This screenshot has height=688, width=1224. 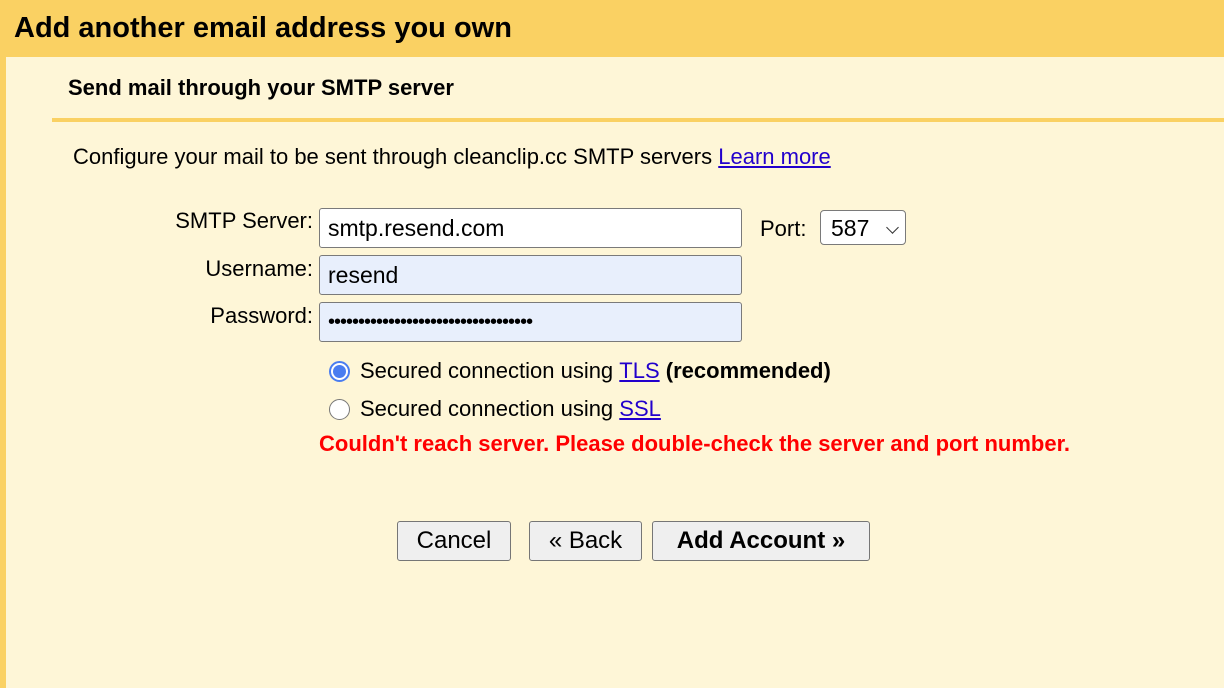 What do you see at coordinates (259, 268) in the screenshot?
I see `username-label: Username:` at bounding box center [259, 268].